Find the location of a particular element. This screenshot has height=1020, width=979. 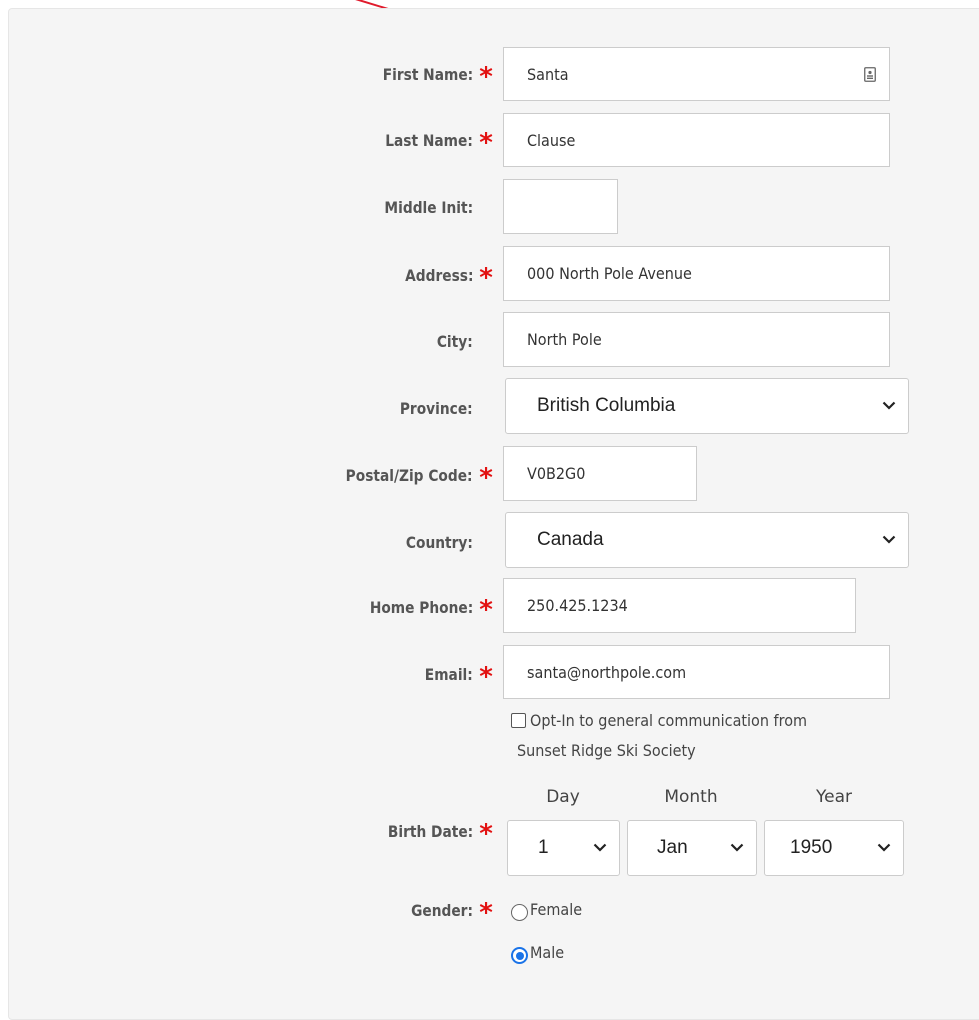

birth-day-select: 1 is located at coordinates (563, 848).